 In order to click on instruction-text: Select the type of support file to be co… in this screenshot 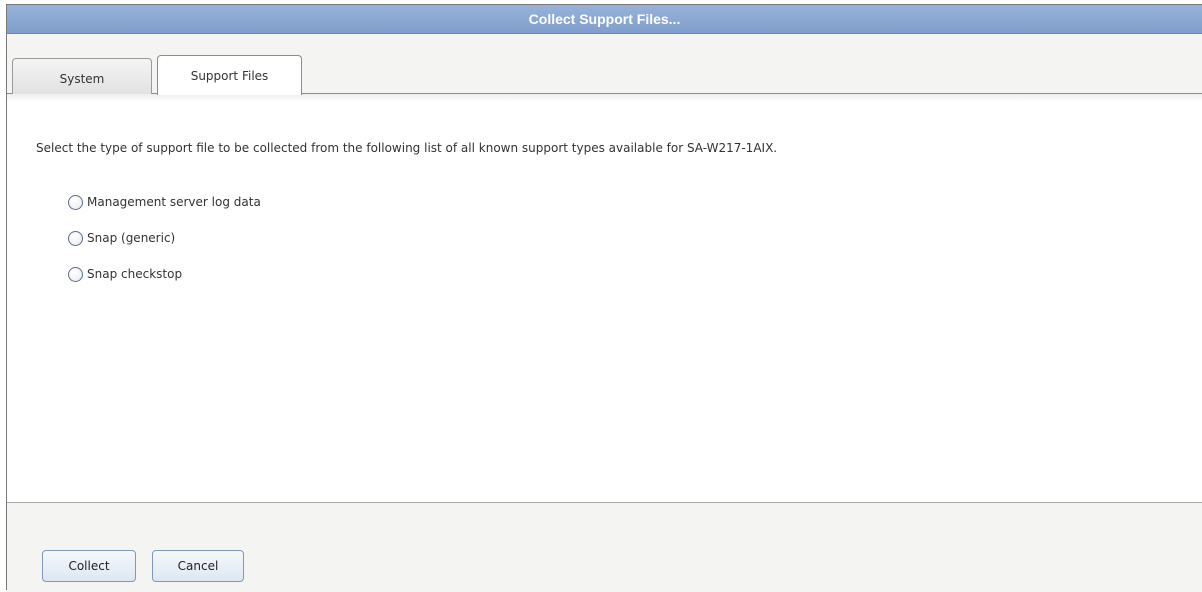, I will do `click(407, 148)`.